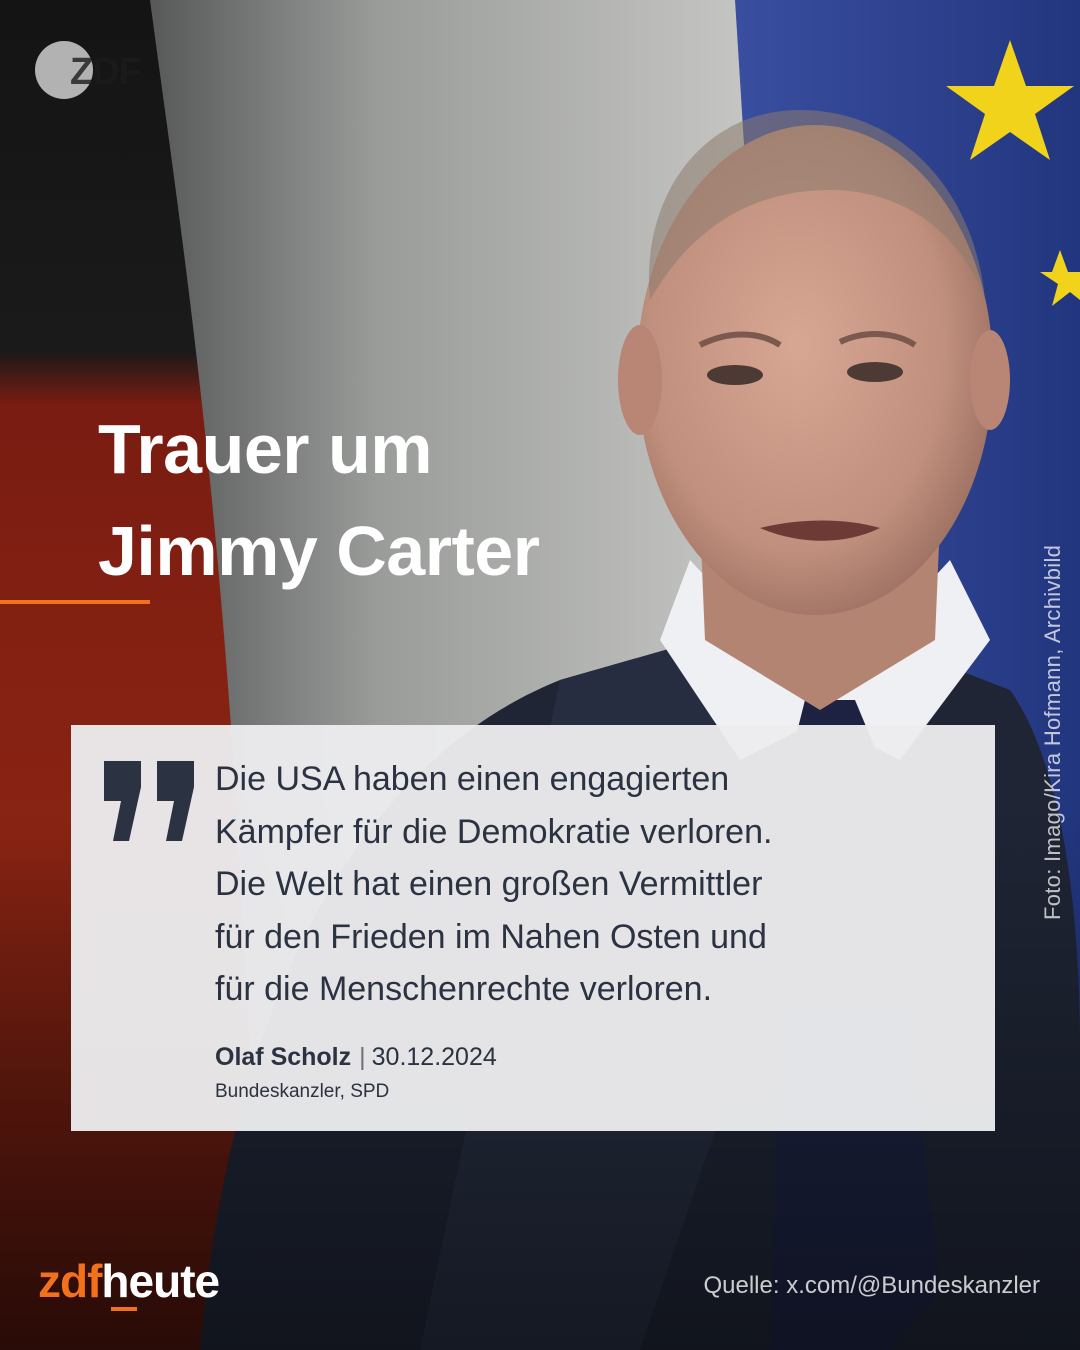  I want to click on quote-line: für den Frieden im Nahen Osten und, so click(491, 936).